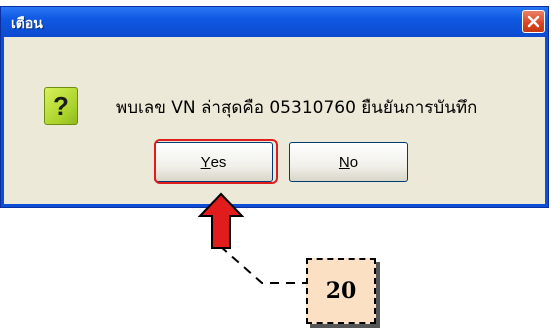  What do you see at coordinates (221, 220) in the screenshot?
I see `pointer-arrow-icon` at bounding box center [221, 220].